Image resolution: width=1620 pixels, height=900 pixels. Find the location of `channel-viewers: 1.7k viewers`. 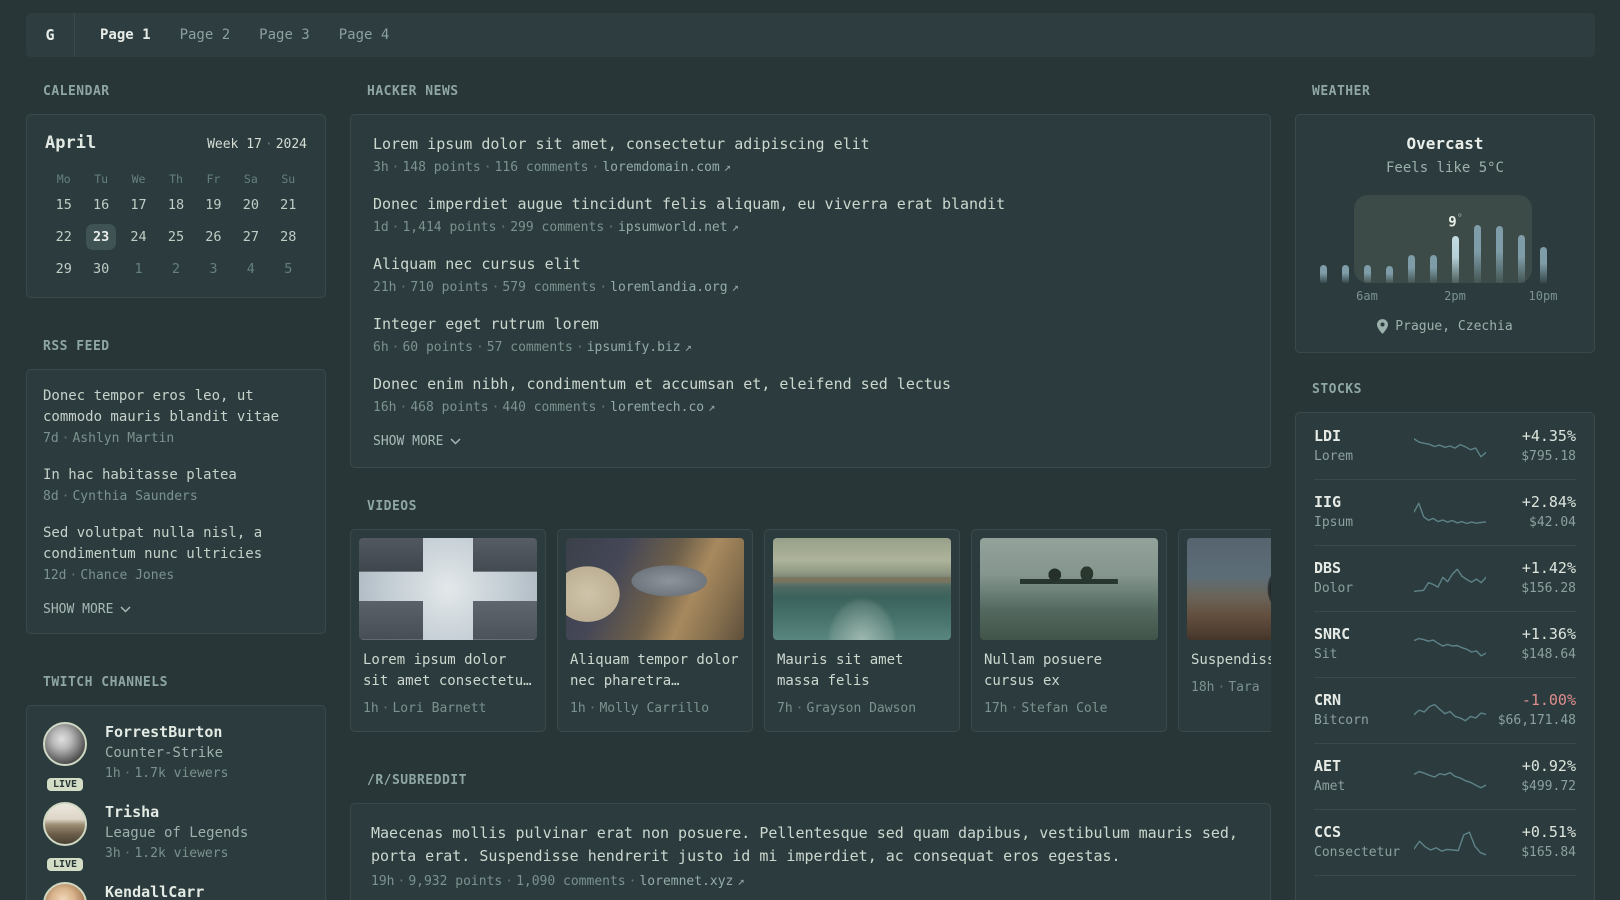

channel-viewers: 1.7k viewers is located at coordinates (181, 773).